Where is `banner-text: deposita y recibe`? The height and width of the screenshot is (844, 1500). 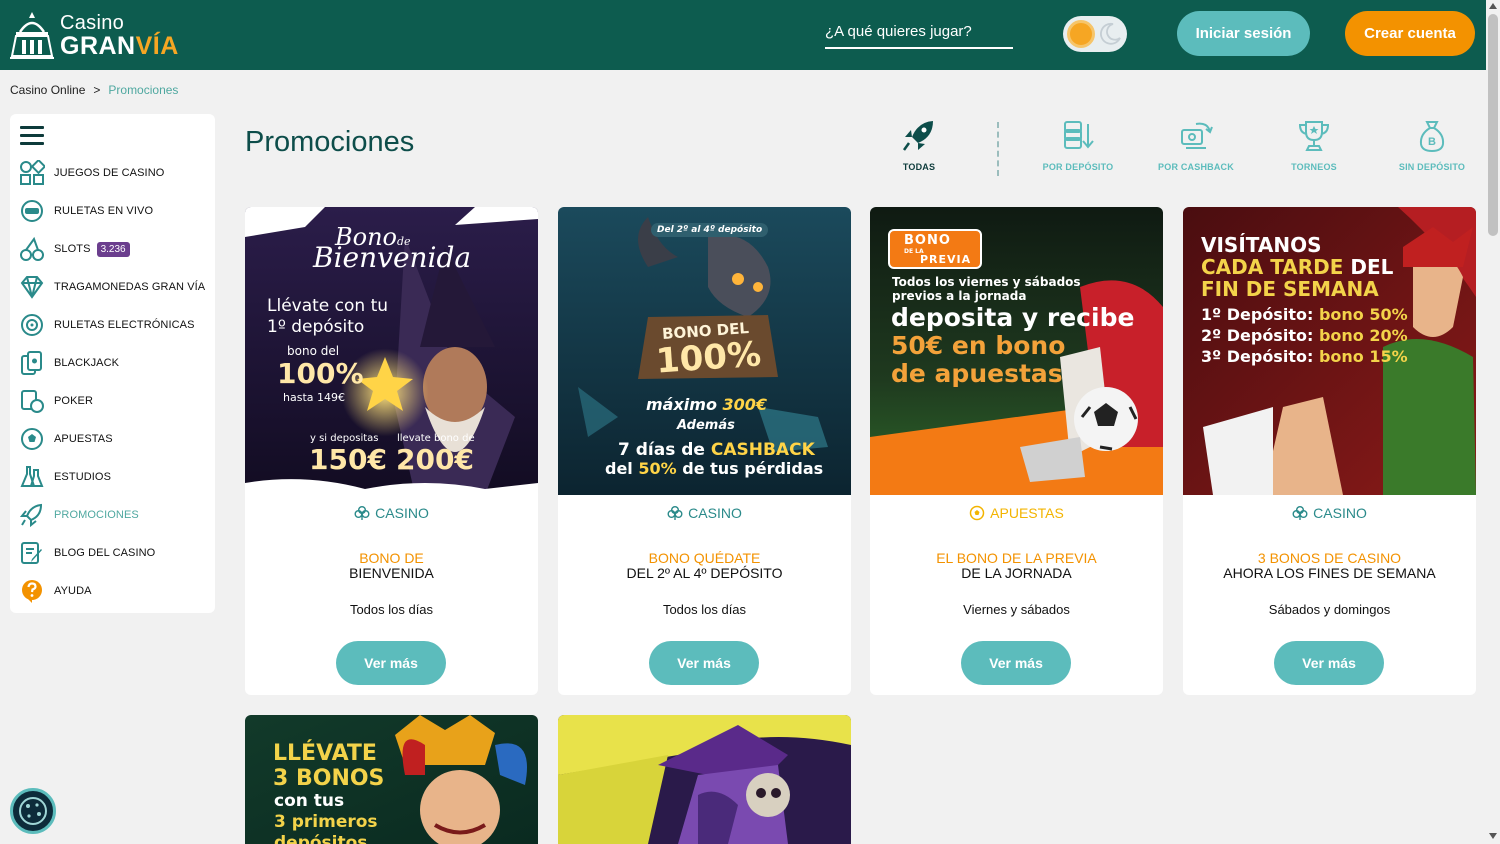 banner-text: deposita y recibe is located at coordinates (1013, 317).